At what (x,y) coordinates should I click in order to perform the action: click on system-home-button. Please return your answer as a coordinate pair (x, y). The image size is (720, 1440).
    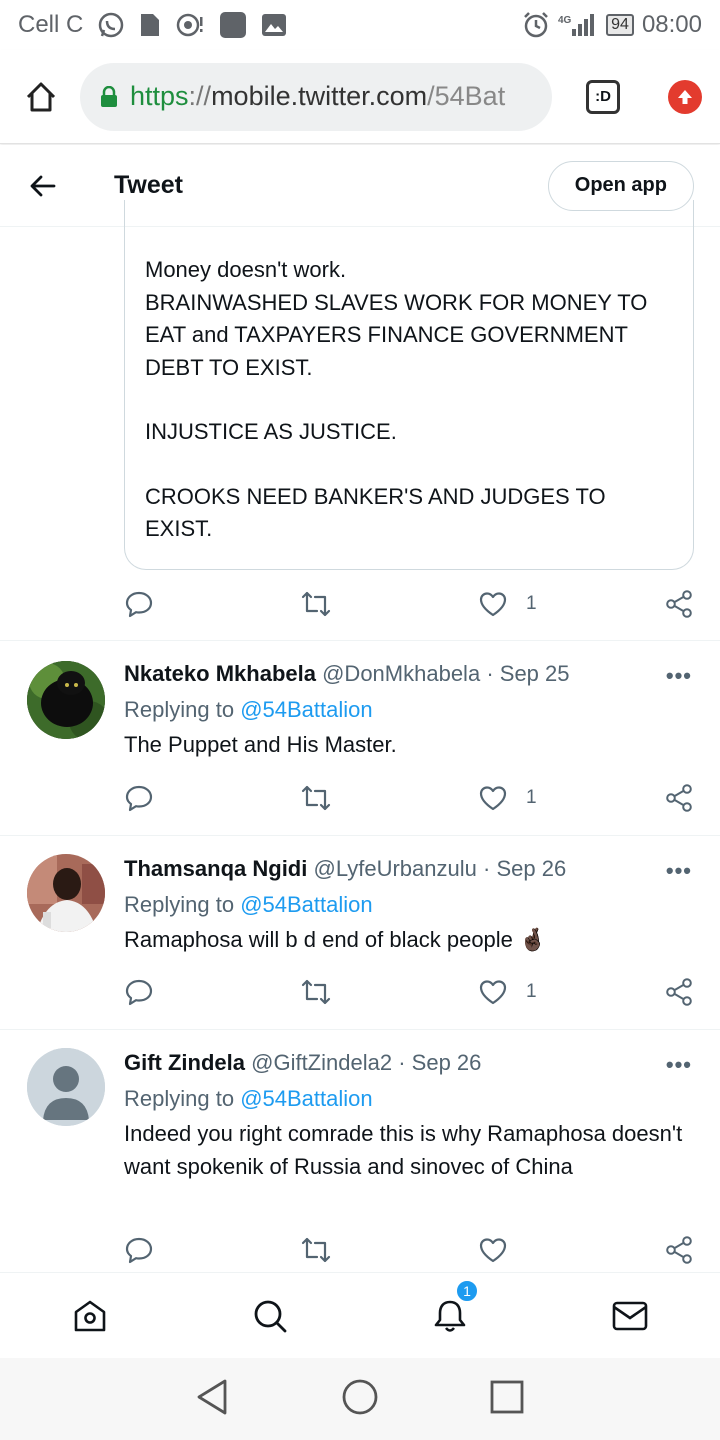
    Looking at the image, I should click on (360, 1399).